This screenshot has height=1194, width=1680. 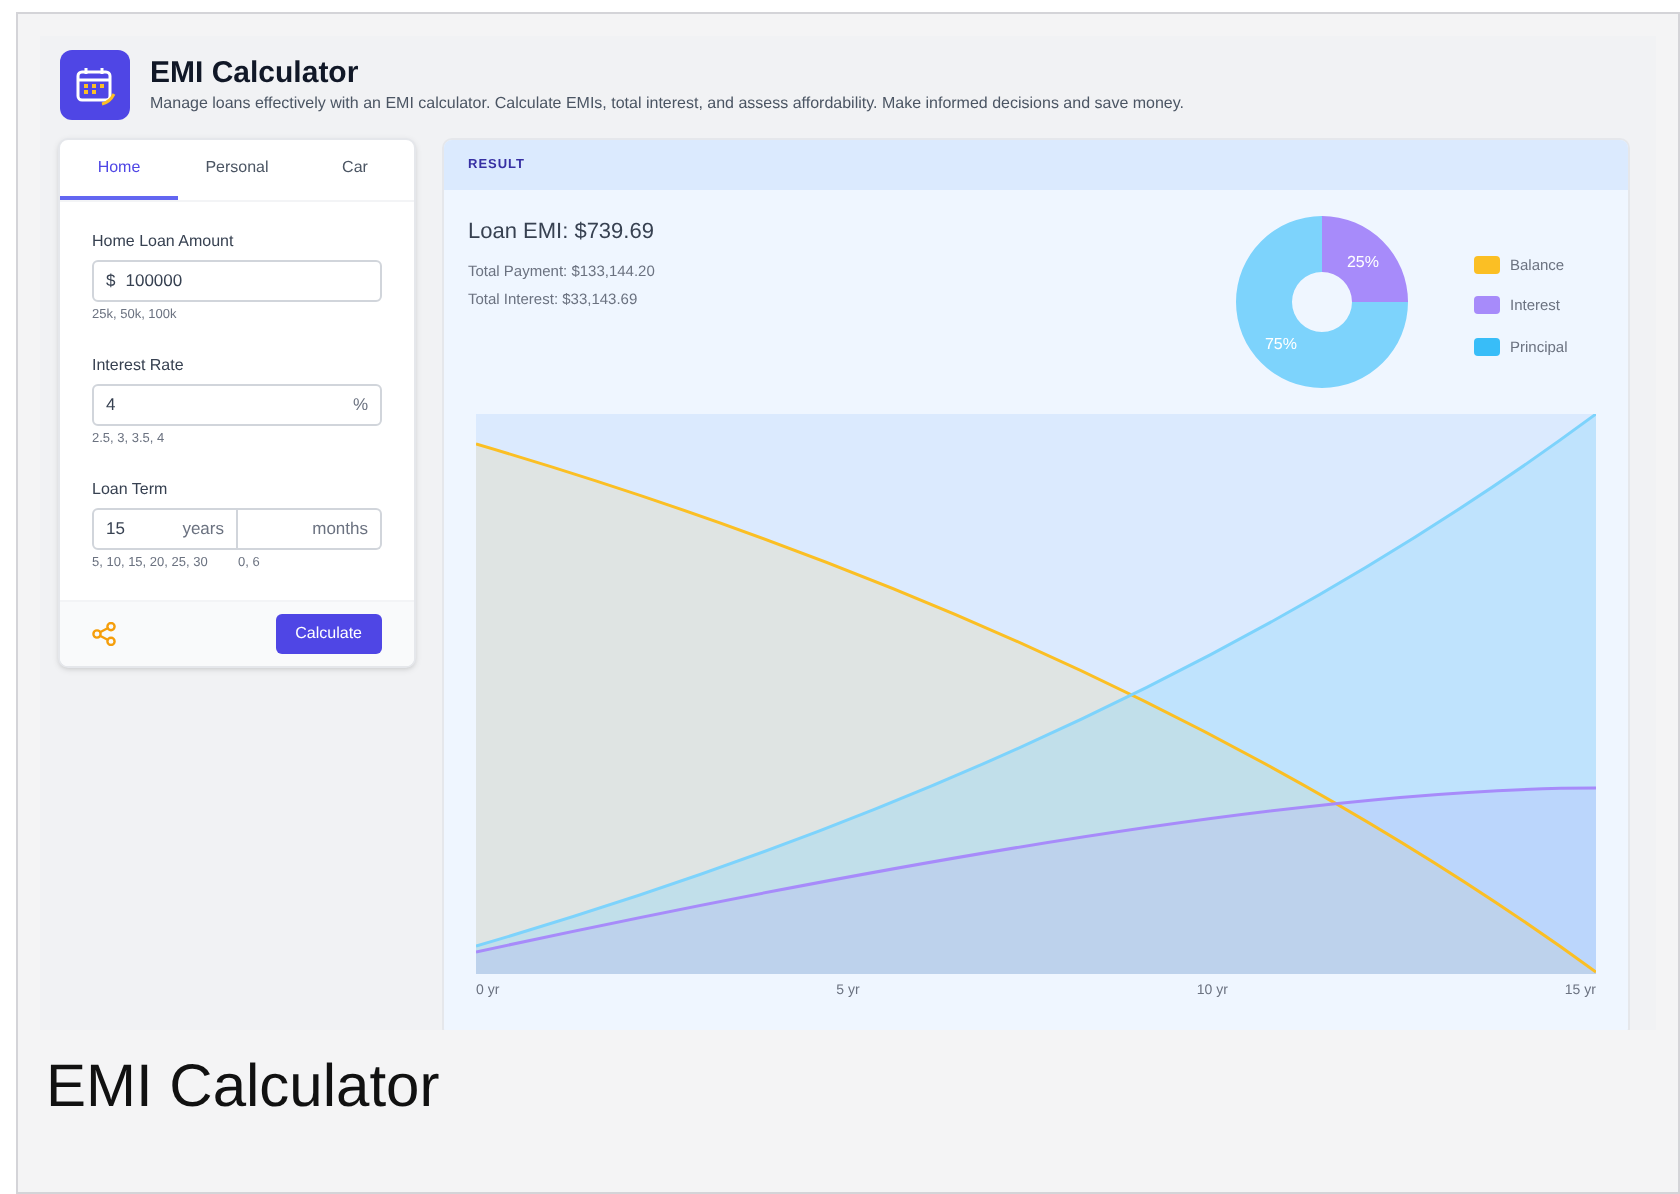 I want to click on slice-label: 75%, so click(x=1280, y=344).